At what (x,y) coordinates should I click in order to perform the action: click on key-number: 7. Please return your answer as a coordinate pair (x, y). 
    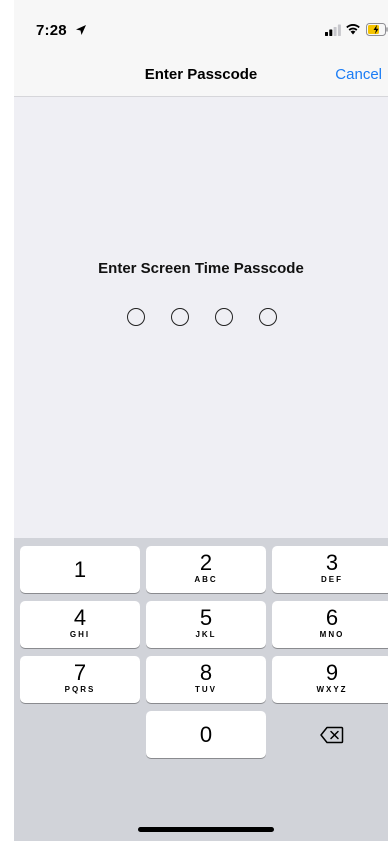
    Looking at the image, I should click on (80, 672).